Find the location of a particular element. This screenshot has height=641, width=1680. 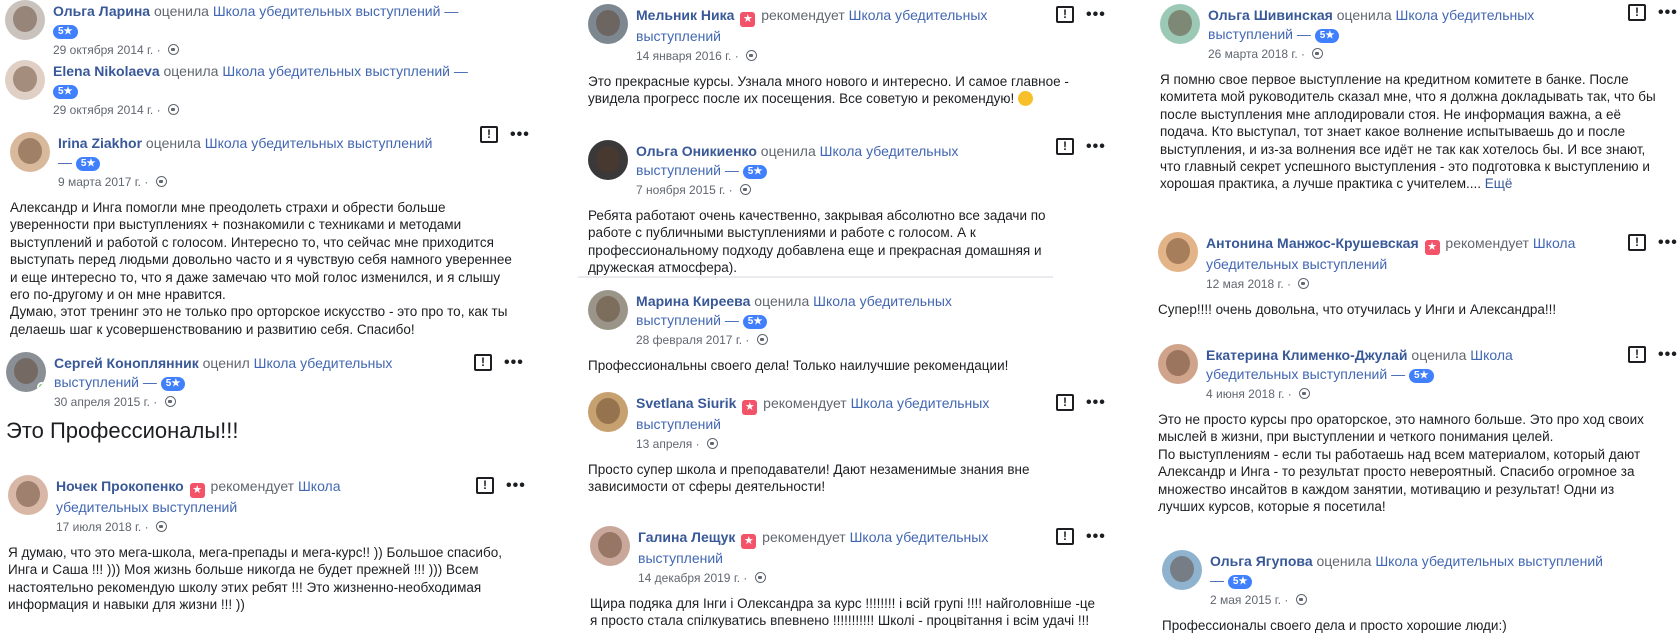

reviewer-name: Elena Nikolaeva is located at coordinates (106, 71).